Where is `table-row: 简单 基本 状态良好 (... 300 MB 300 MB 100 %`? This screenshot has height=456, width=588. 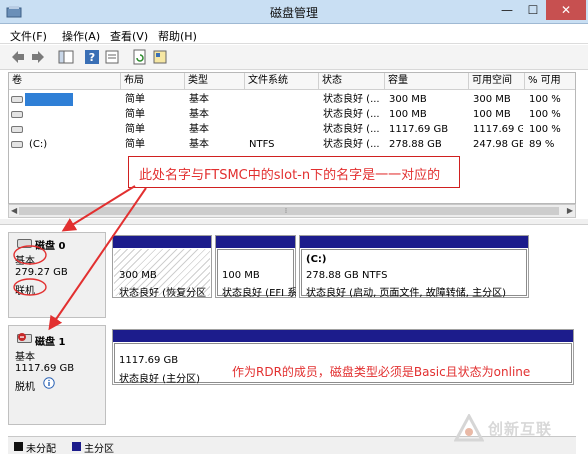
table-row: 简单 基本 状态良好 (... 300 MB 300 MB 100 % is located at coordinates (292, 99).